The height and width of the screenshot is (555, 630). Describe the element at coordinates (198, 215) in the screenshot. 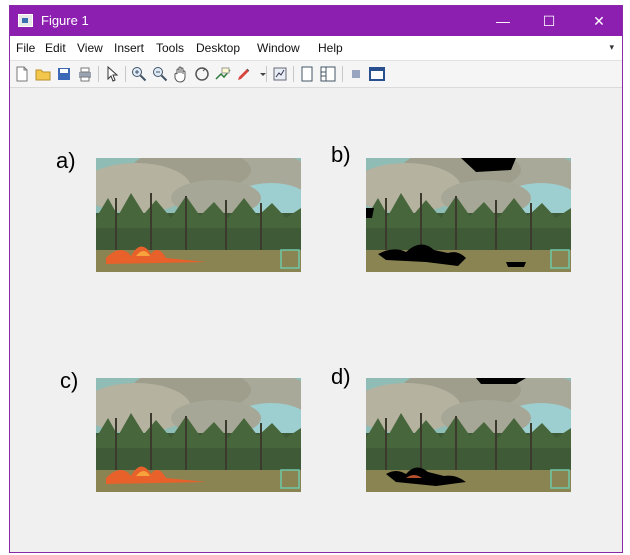

I see `panel-a-image` at that location.